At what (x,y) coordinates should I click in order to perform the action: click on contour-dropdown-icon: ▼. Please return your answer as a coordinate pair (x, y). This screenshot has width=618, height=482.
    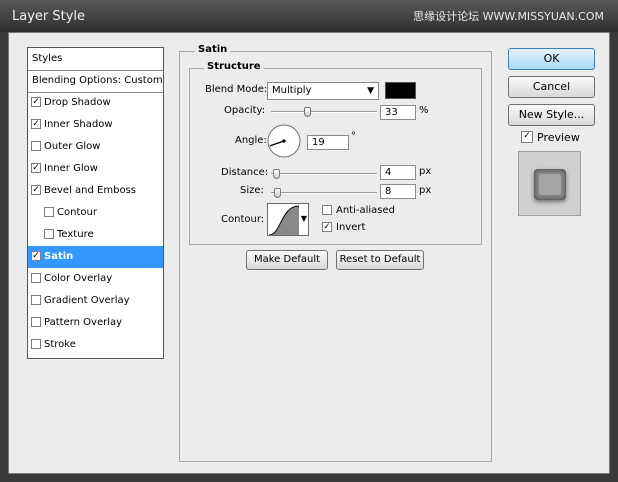
    Looking at the image, I should click on (304, 218).